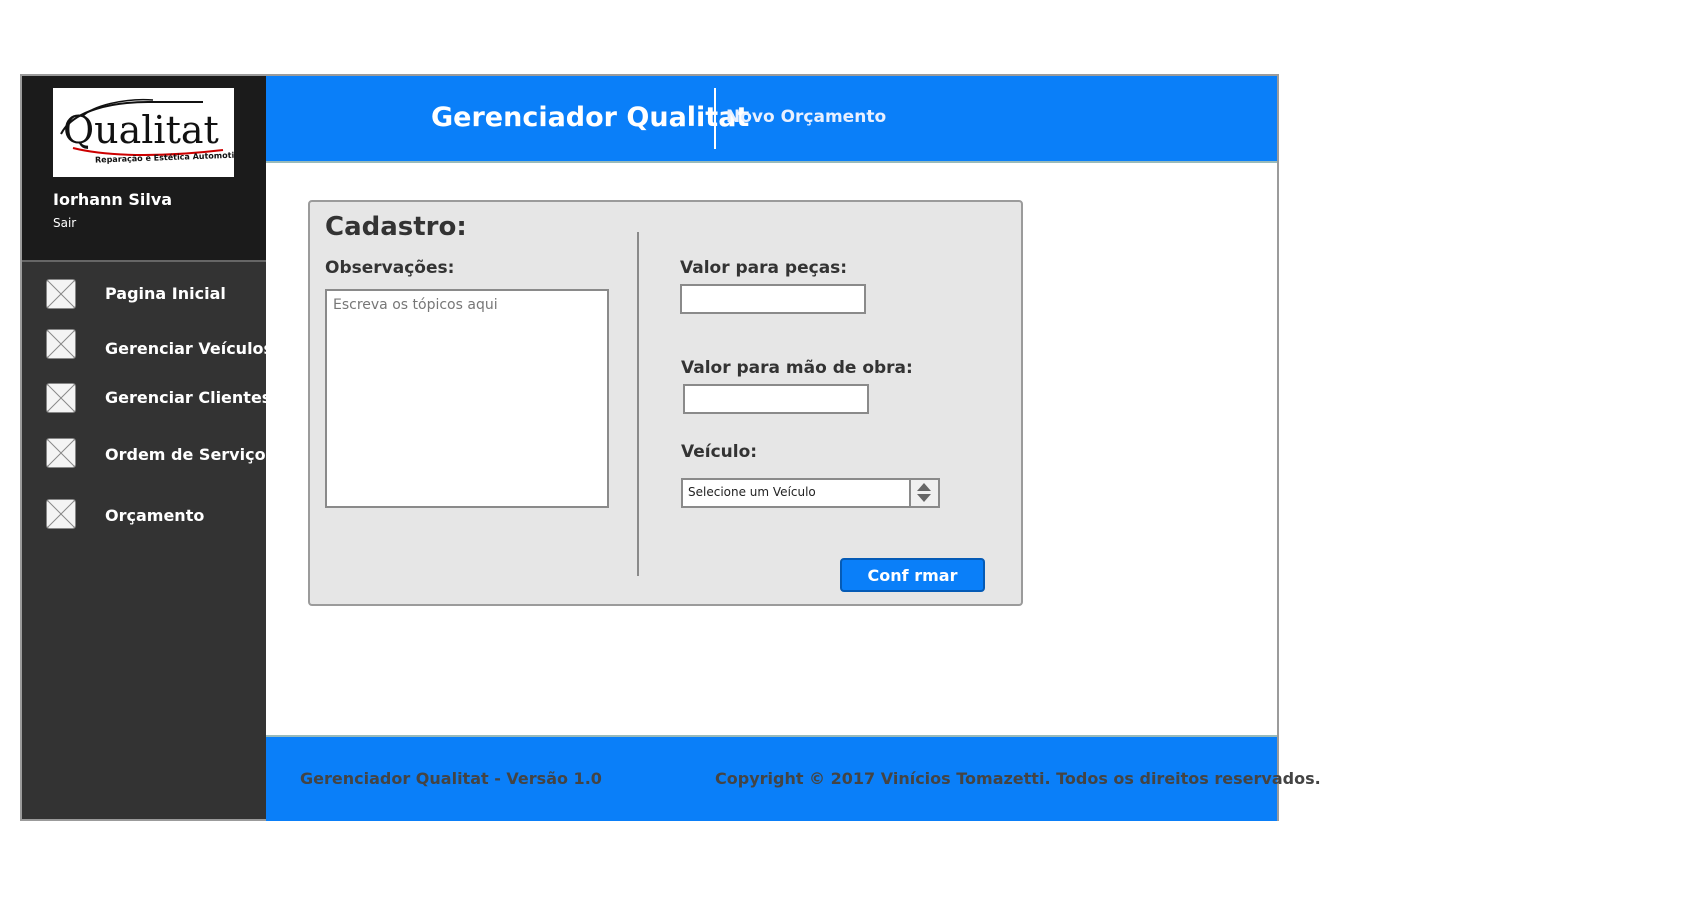 This screenshot has width=1686, height=904. I want to click on page-title: Novo Orçamento, so click(806, 117).